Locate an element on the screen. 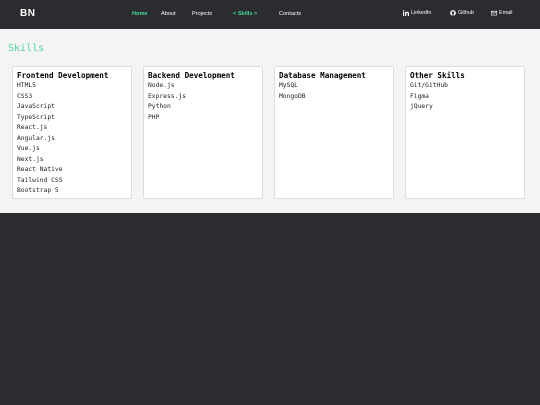 The height and width of the screenshot is (405, 540). skill-card-database: Database Management MySQL MongoDB is located at coordinates (334, 132).